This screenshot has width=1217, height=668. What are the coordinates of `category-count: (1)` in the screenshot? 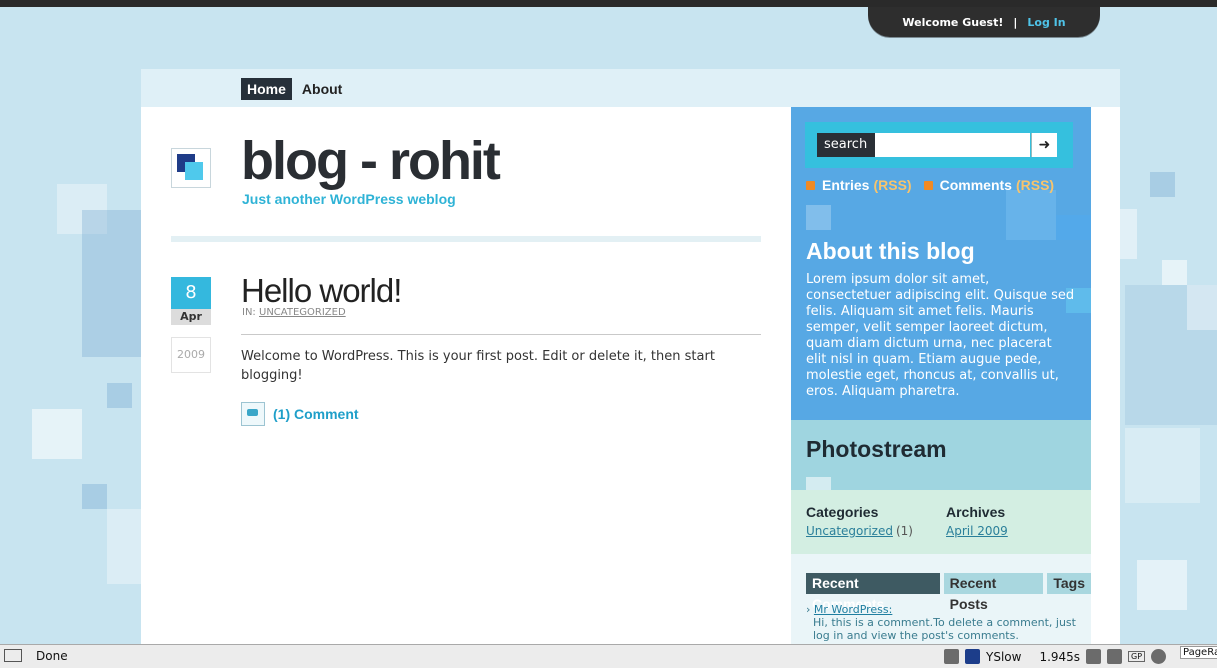 It's located at (904, 531).